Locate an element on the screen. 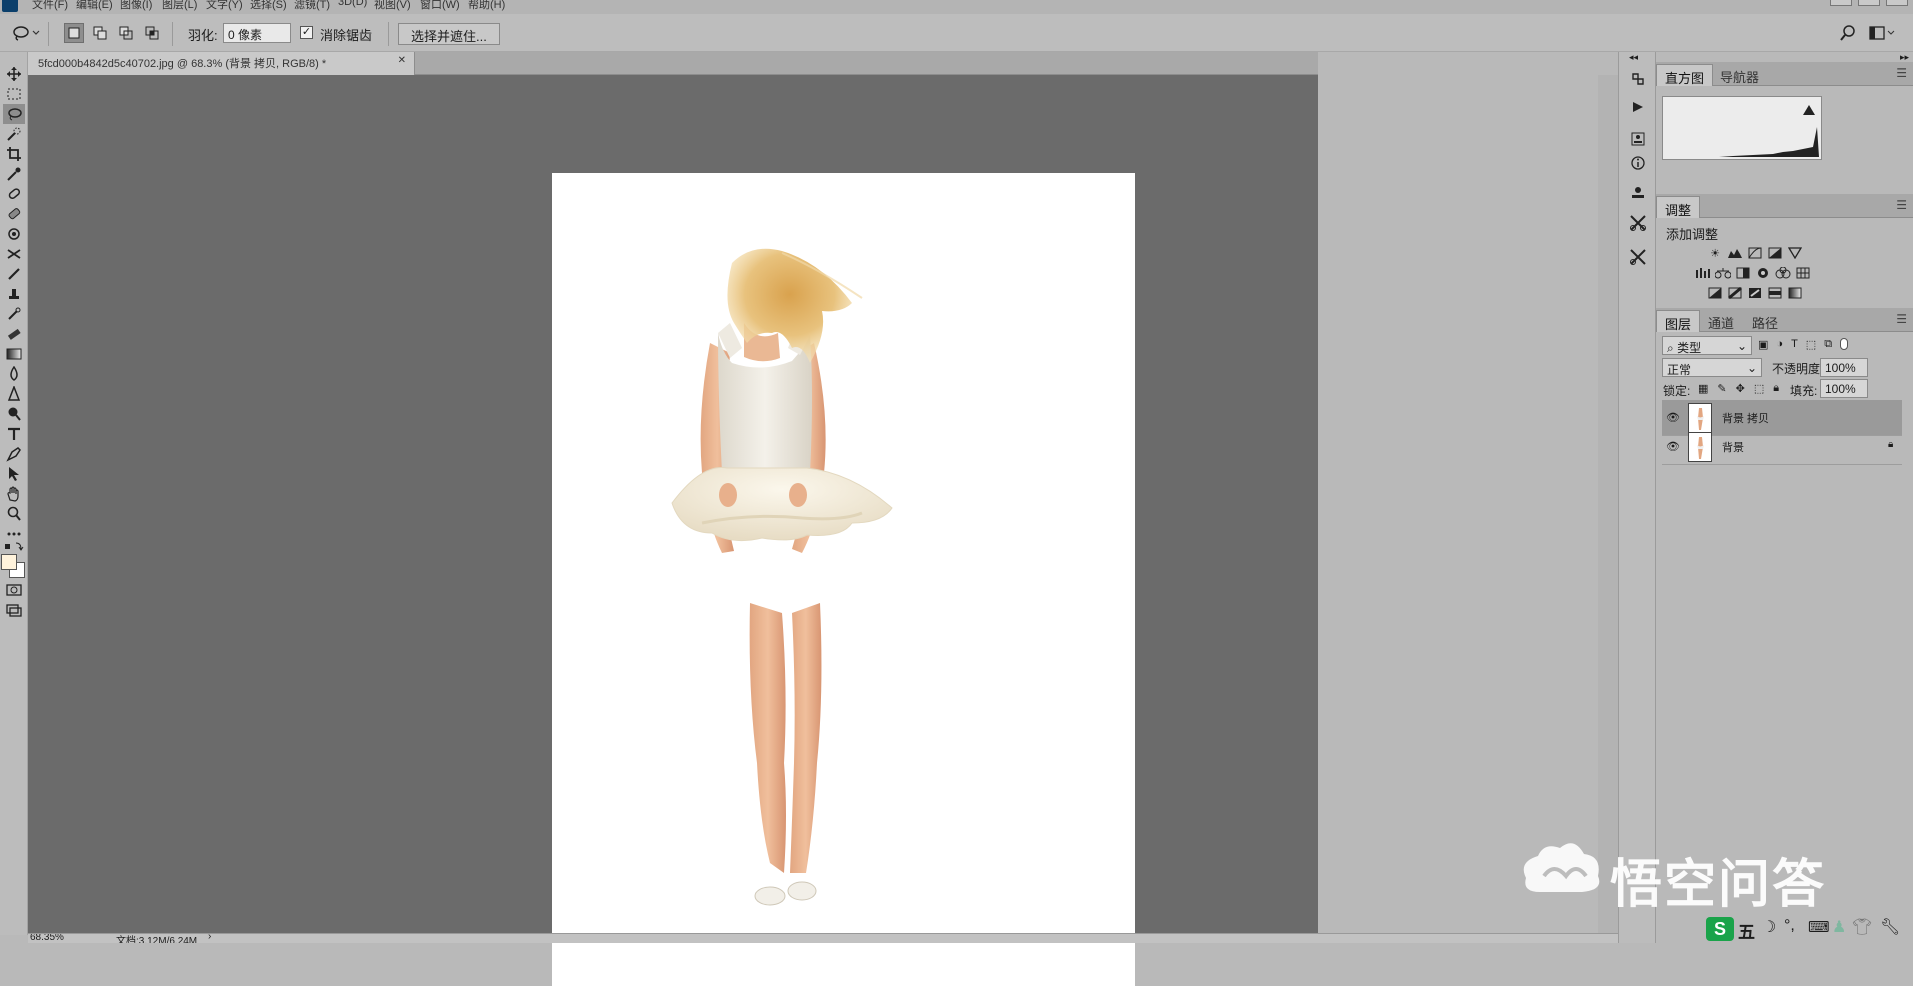  tool-presets-icon is located at coordinates (1638, 223).